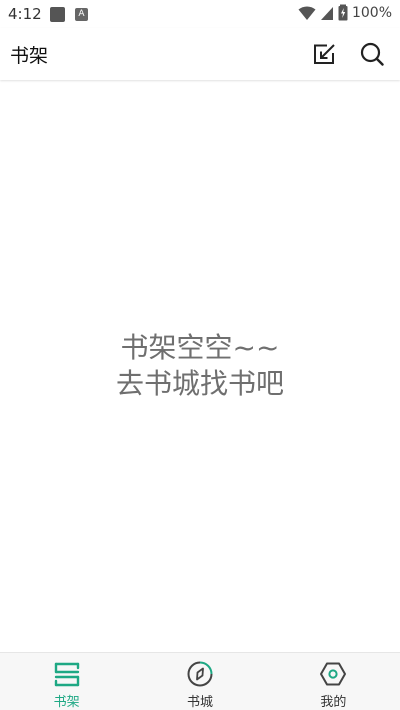  Describe the element at coordinates (200, 366) in the screenshot. I see `empty-shelf-message: 书架空空~~ 去书城找书吧` at that location.